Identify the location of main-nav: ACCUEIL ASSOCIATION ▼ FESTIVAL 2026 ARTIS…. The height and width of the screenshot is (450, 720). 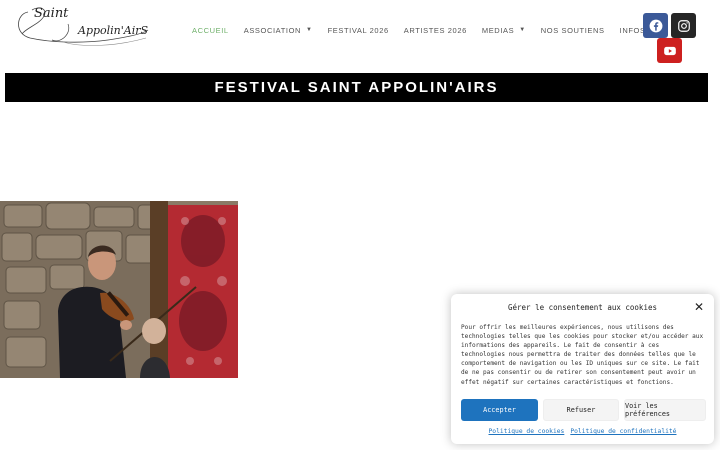
(432, 30).